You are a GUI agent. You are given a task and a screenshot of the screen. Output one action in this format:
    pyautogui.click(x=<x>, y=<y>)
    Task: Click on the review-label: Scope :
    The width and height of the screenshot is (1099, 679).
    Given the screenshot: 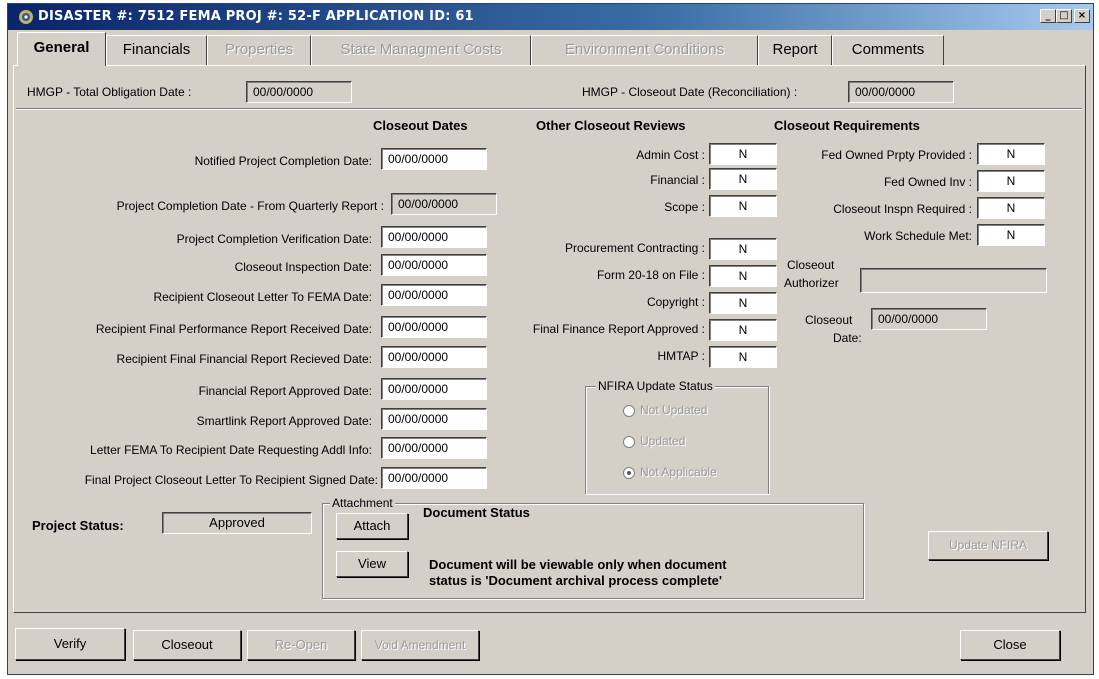 What is the action you would take?
    pyautogui.click(x=684, y=207)
    